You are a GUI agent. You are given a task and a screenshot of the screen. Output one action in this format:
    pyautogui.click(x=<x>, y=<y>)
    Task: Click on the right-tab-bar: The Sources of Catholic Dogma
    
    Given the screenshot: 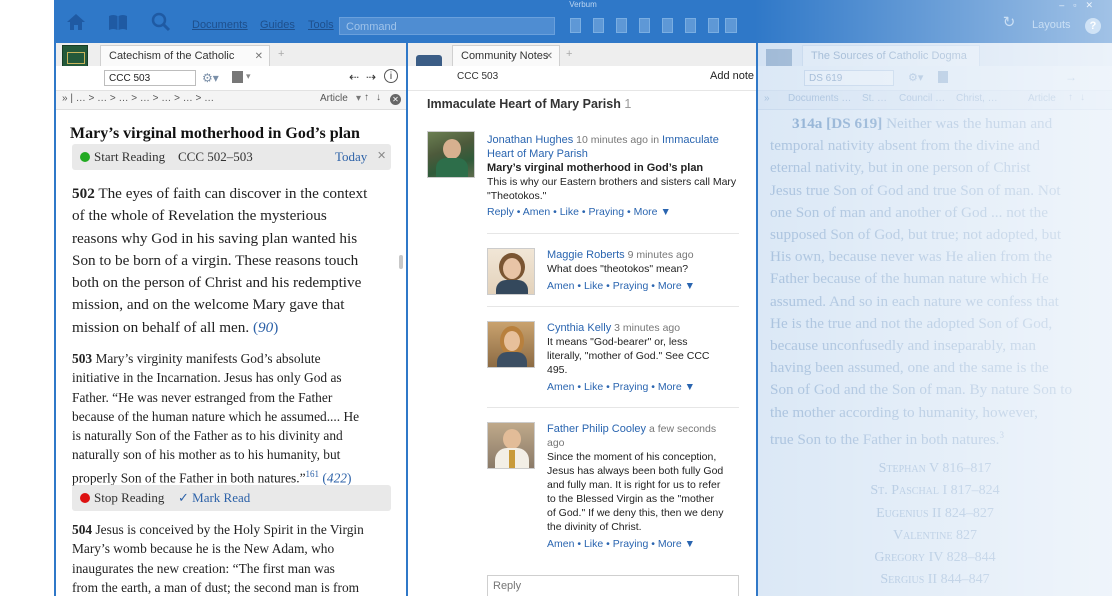 What is the action you would take?
    pyautogui.click(x=935, y=62)
    